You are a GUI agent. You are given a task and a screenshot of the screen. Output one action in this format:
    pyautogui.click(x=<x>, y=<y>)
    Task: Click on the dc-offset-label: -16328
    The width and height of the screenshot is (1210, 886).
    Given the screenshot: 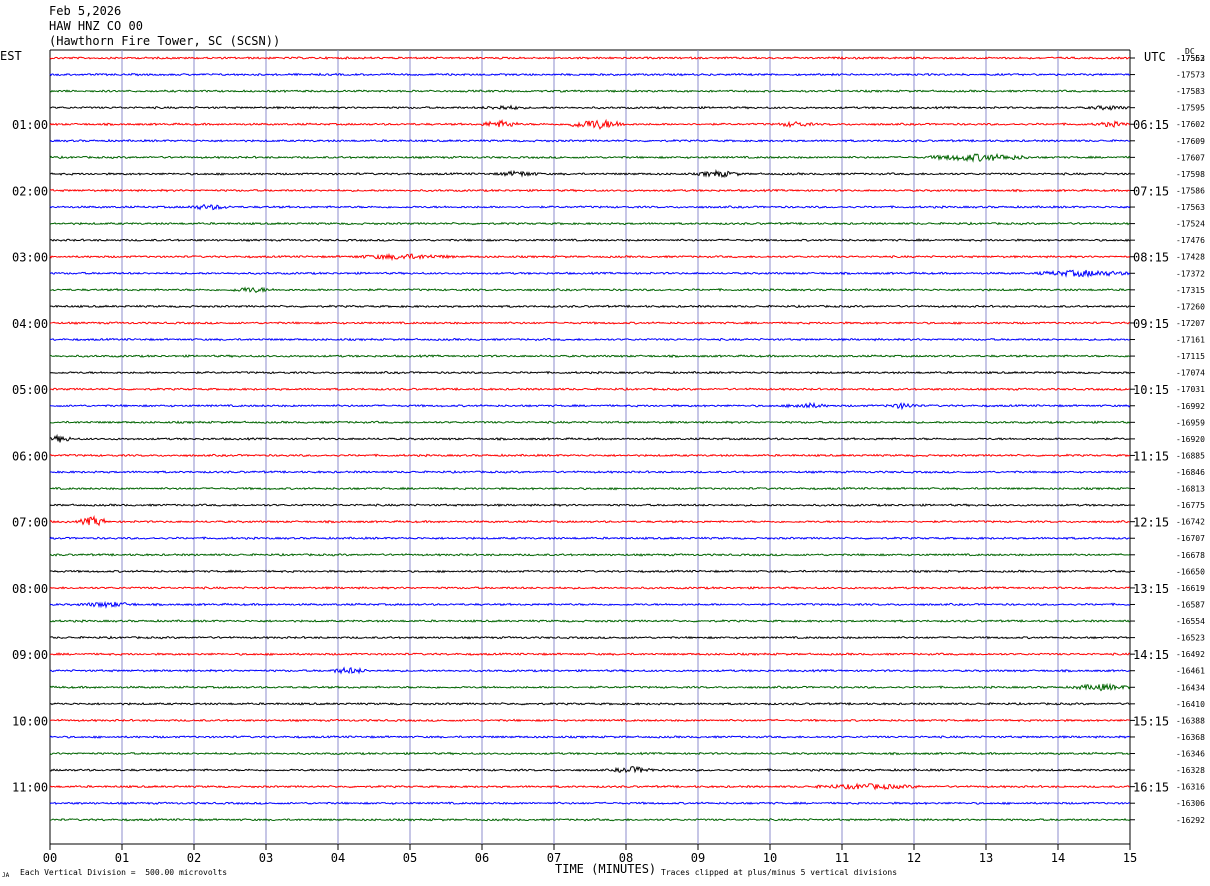 What is the action you would take?
    pyautogui.click(x=1190, y=770)
    